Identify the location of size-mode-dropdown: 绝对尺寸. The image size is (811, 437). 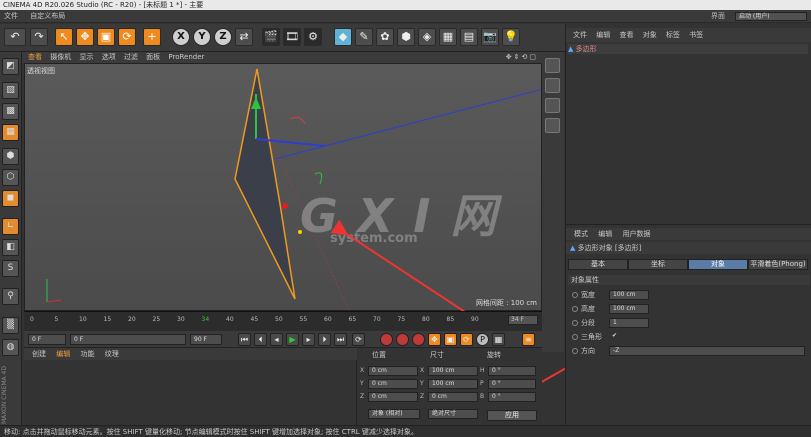
(453, 414).